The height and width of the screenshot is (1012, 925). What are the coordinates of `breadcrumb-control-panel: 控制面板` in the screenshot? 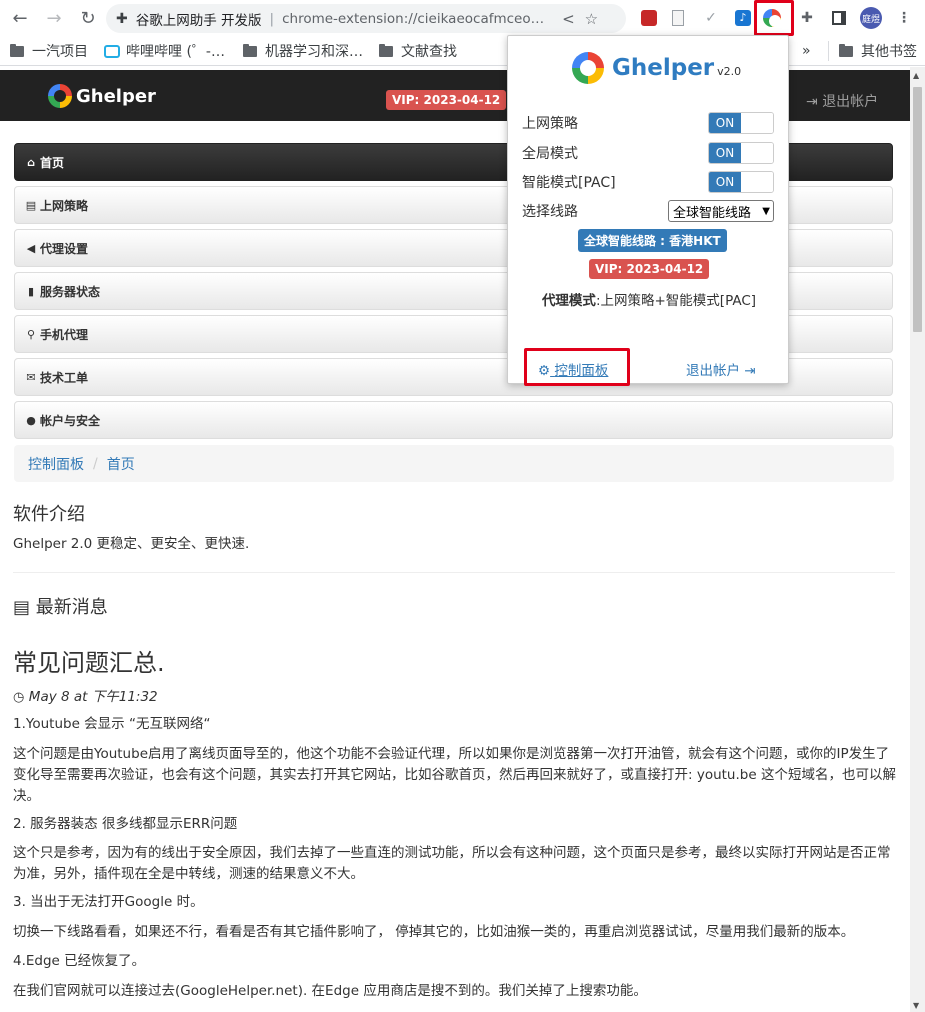 It's located at (56, 464).